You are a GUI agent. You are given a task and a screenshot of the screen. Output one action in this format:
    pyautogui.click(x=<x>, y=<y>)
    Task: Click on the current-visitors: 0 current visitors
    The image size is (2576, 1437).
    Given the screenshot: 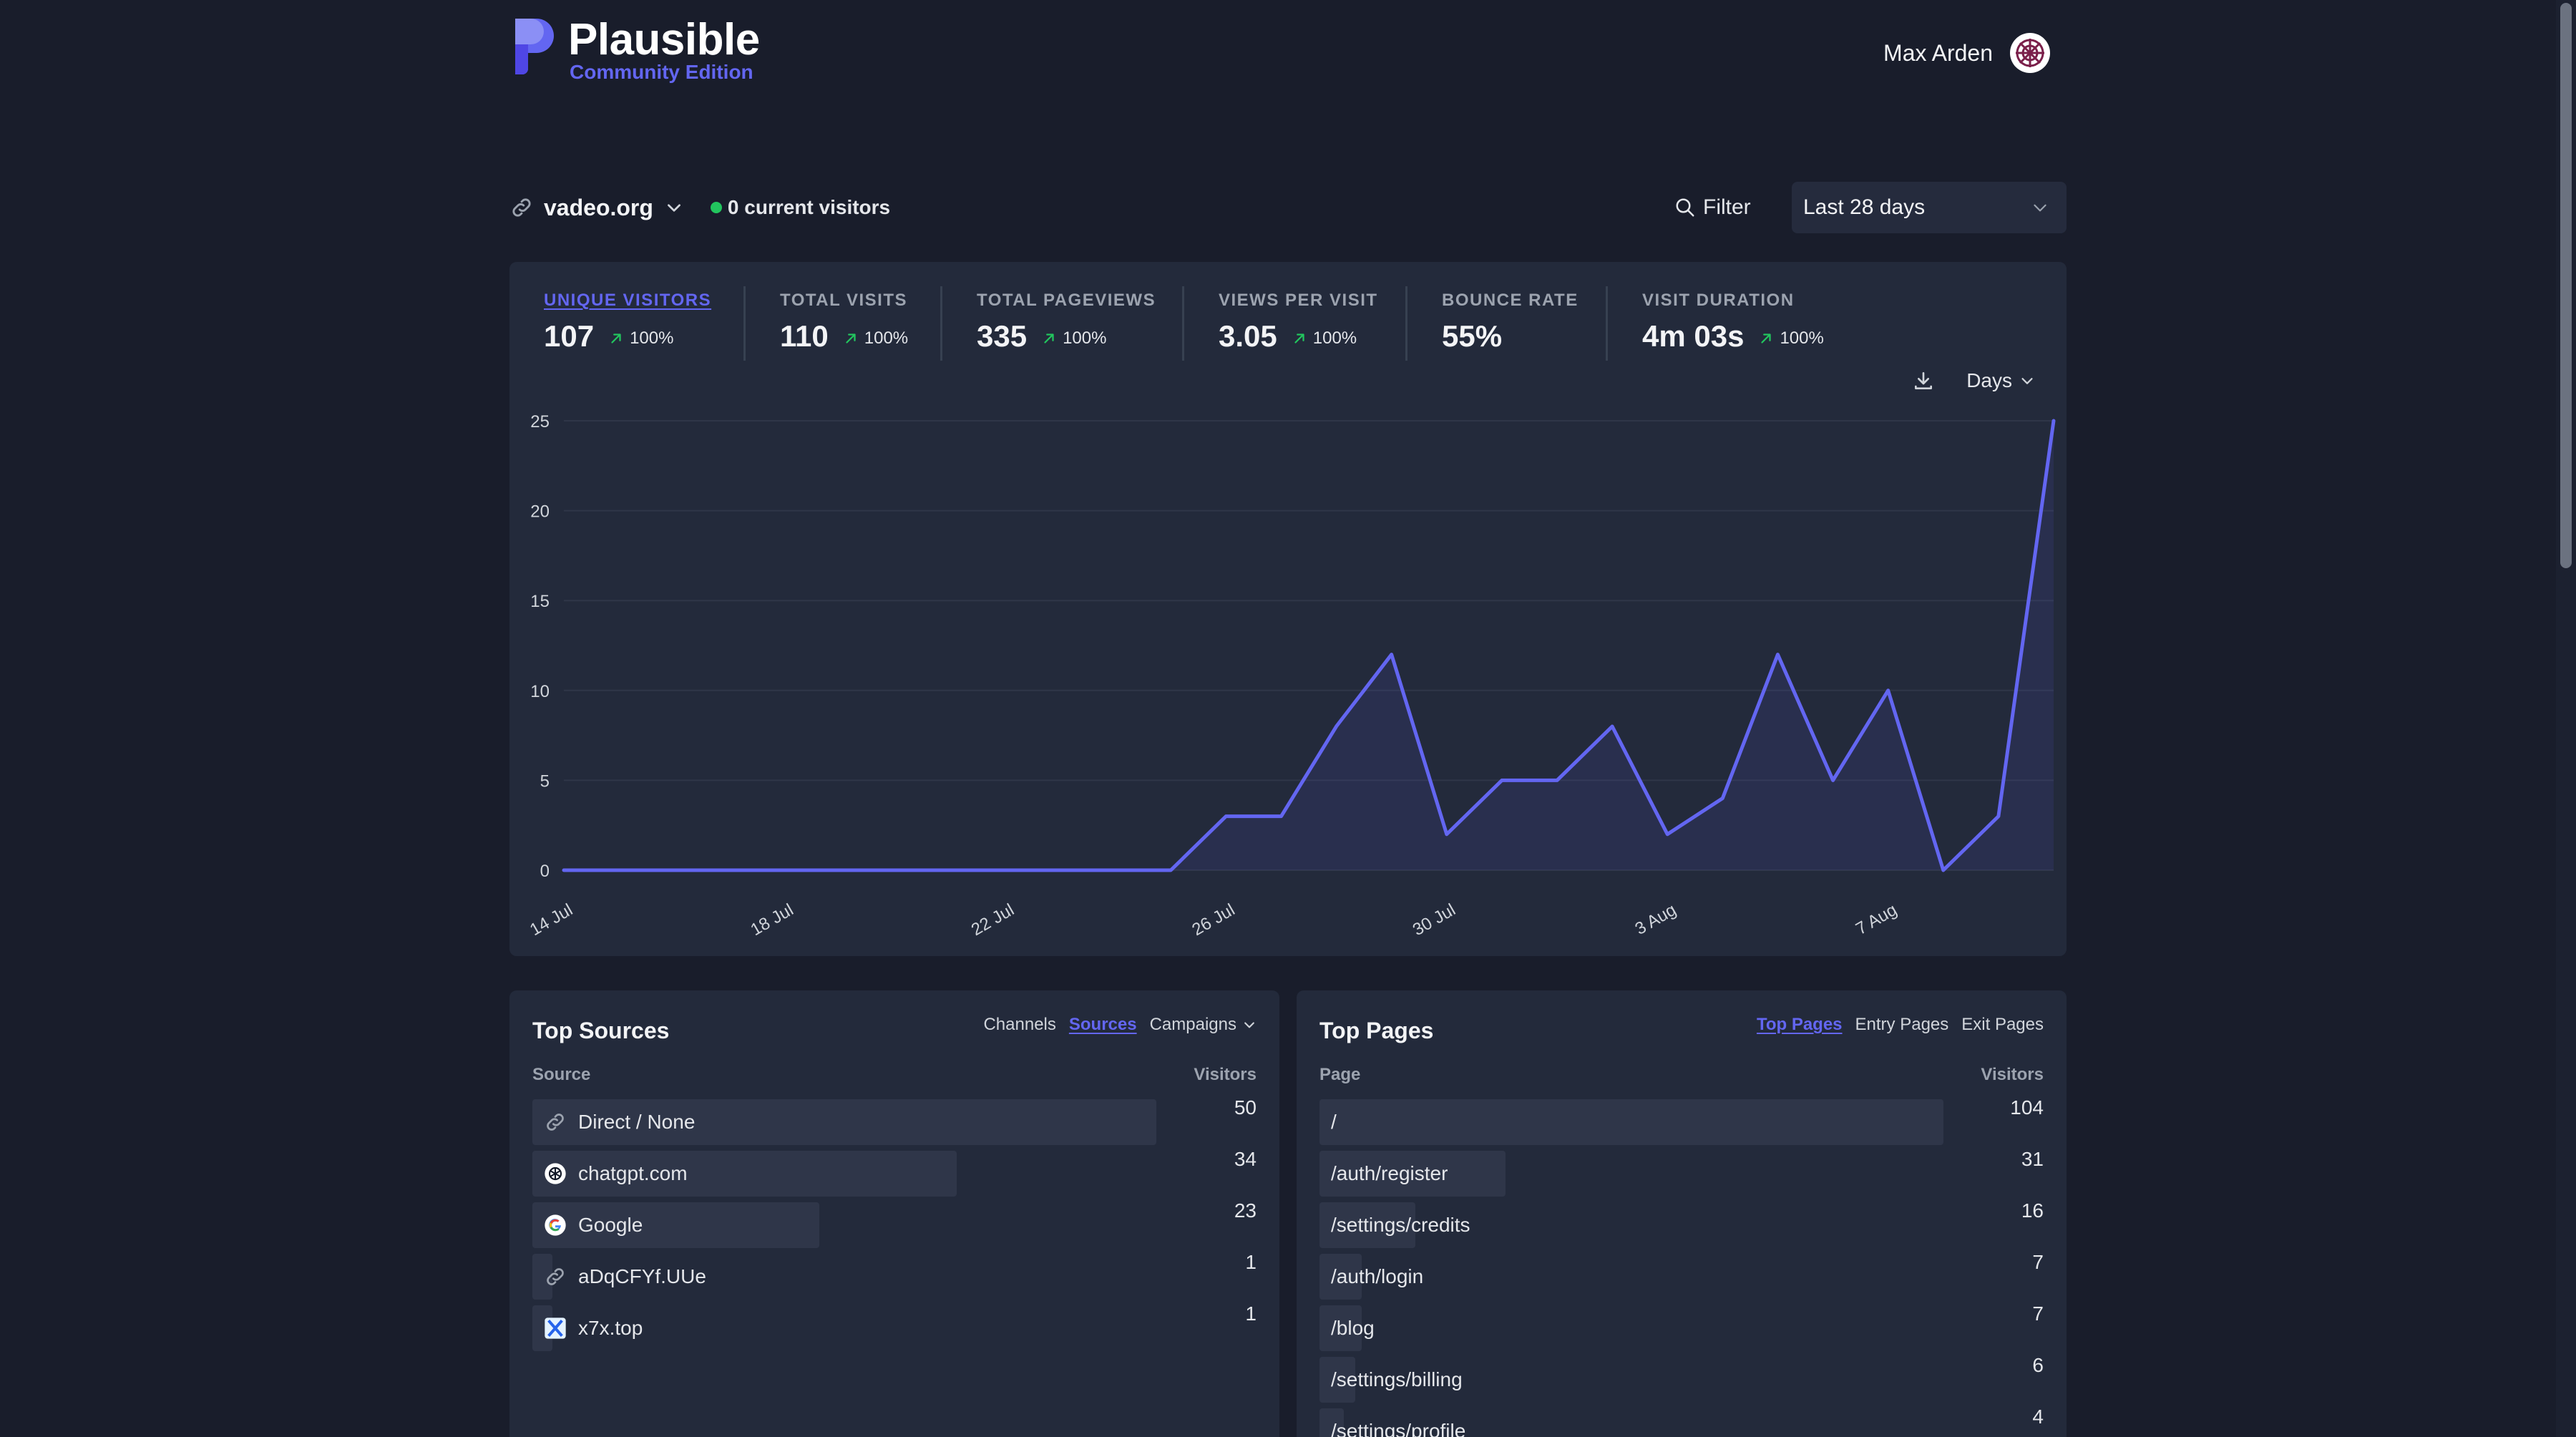 What is the action you would take?
    pyautogui.click(x=800, y=207)
    